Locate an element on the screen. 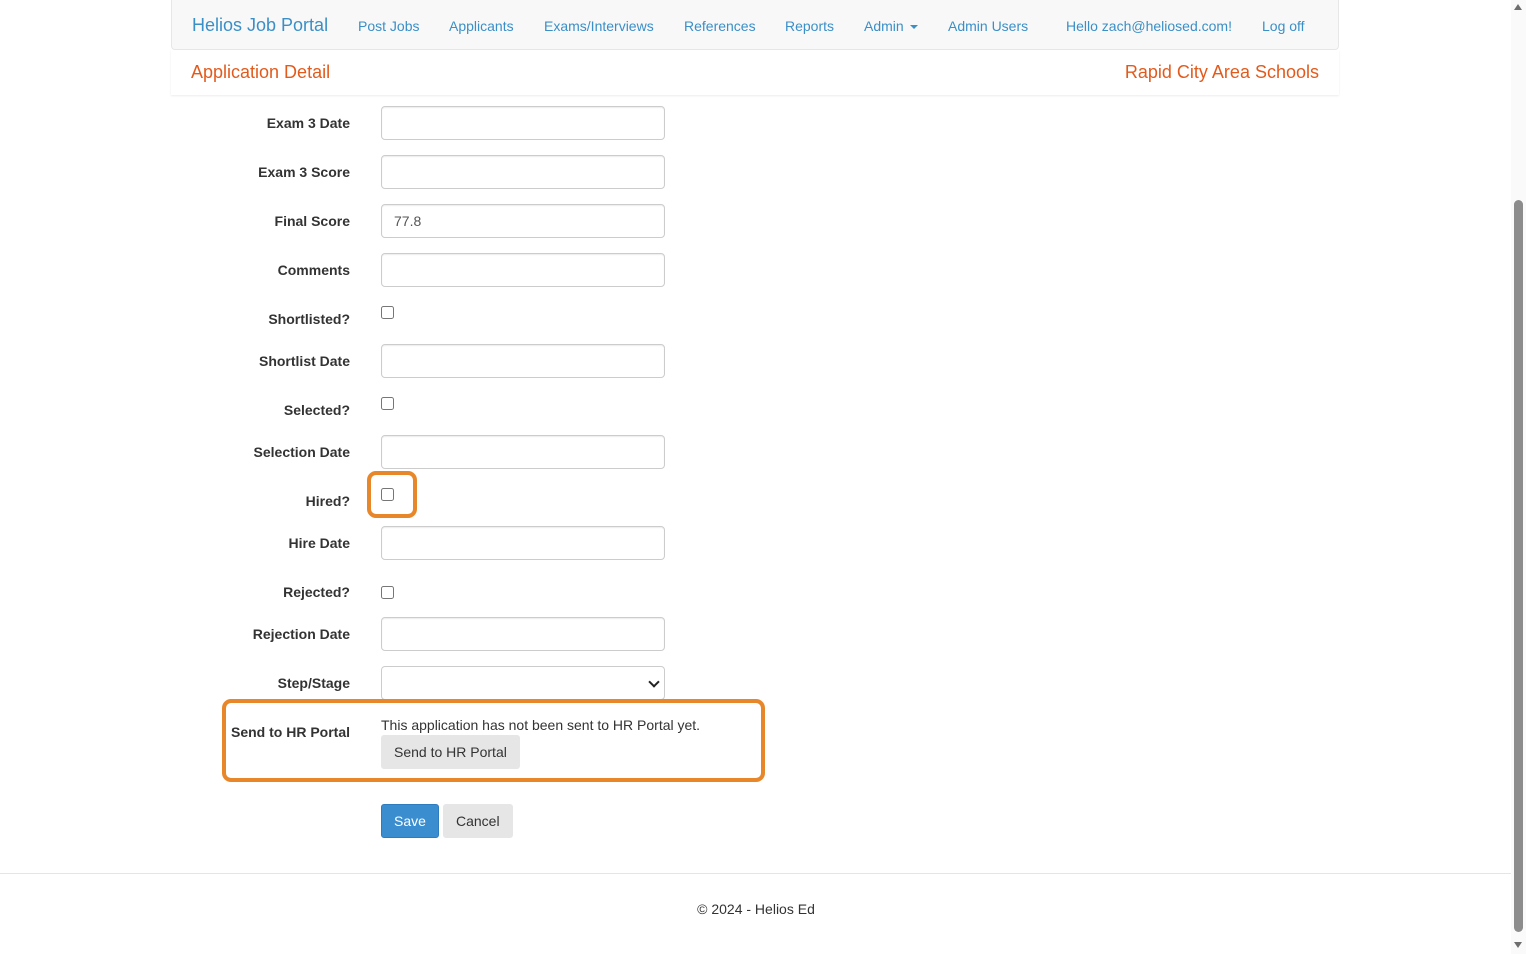 The height and width of the screenshot is (954, 1526). page-title: Application Detail is located at coordinates (261, 72).